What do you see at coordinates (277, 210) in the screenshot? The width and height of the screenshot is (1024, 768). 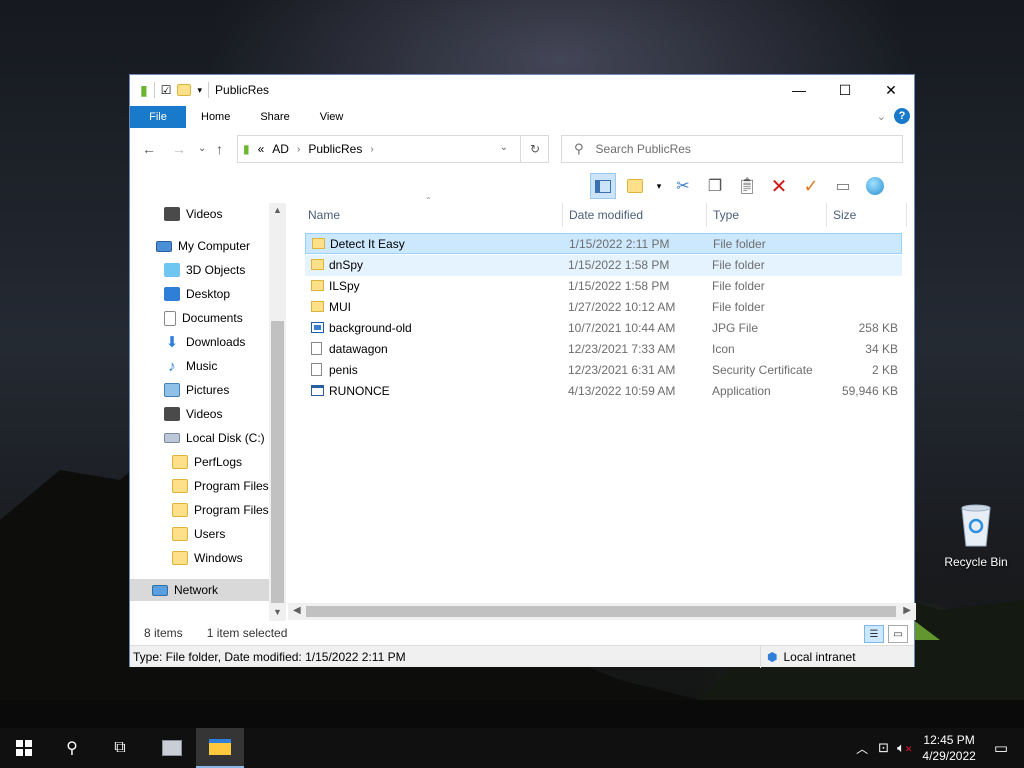 I see `scroll-up-icon: ▲` at bounding box center [277, 210].